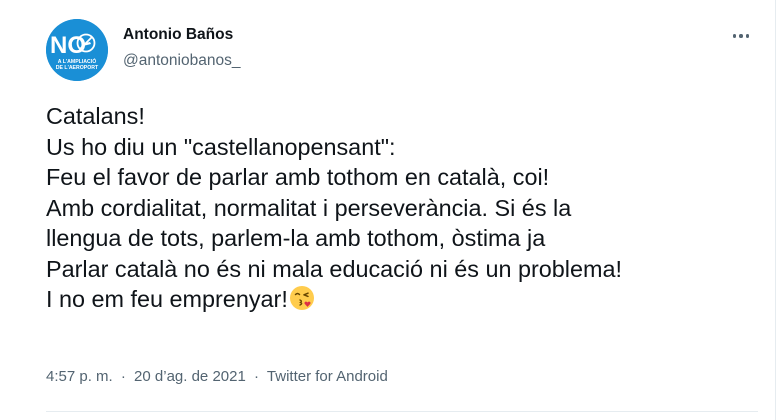 The width and height of the screenshot is (781, 420). I want to click on tweet-line: I no em feu emprenyar!, so click(167, 299).